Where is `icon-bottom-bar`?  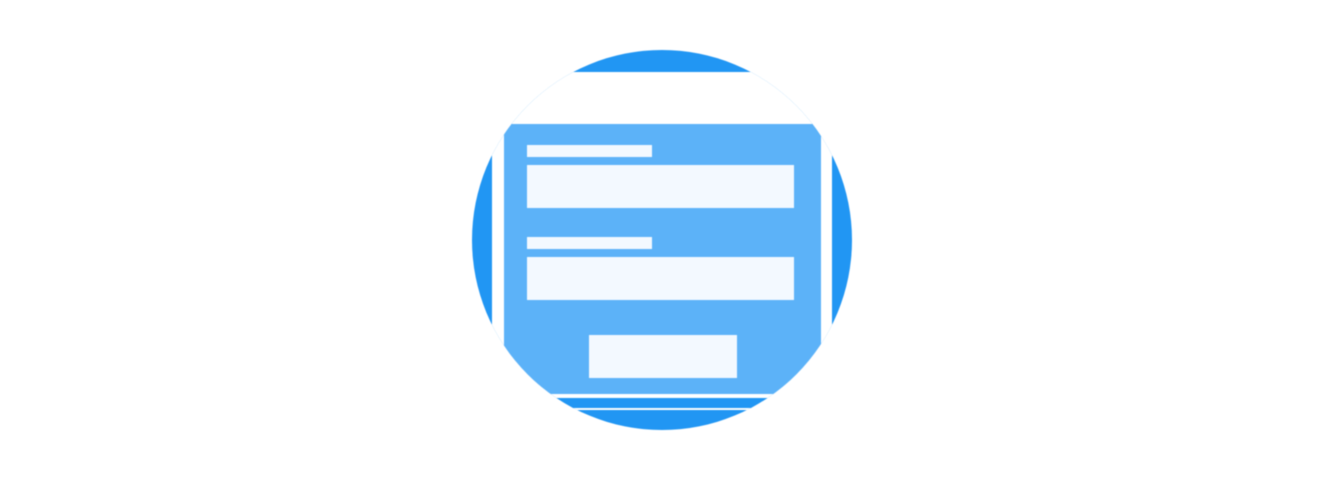 icon-bottom-bar is located at coordinates (662, 403).